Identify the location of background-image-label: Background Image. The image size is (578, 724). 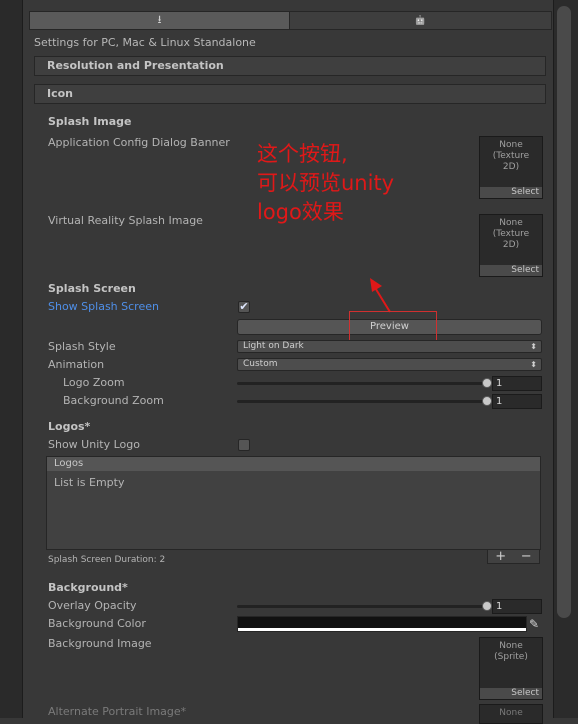
(100, 643).